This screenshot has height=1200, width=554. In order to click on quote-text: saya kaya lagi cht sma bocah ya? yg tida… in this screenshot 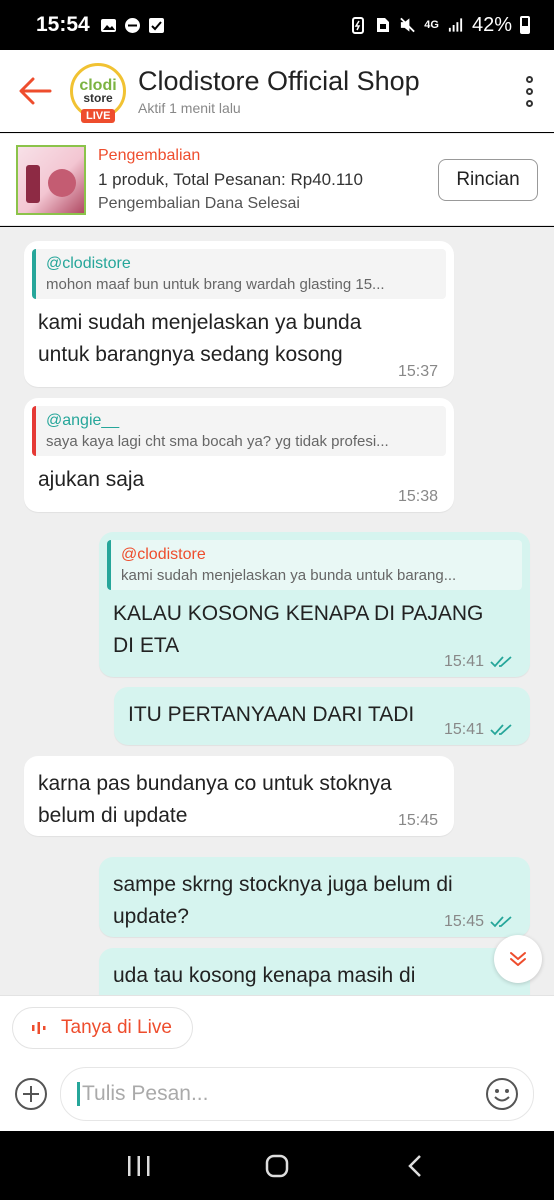, I will do `click(217, 441)`.